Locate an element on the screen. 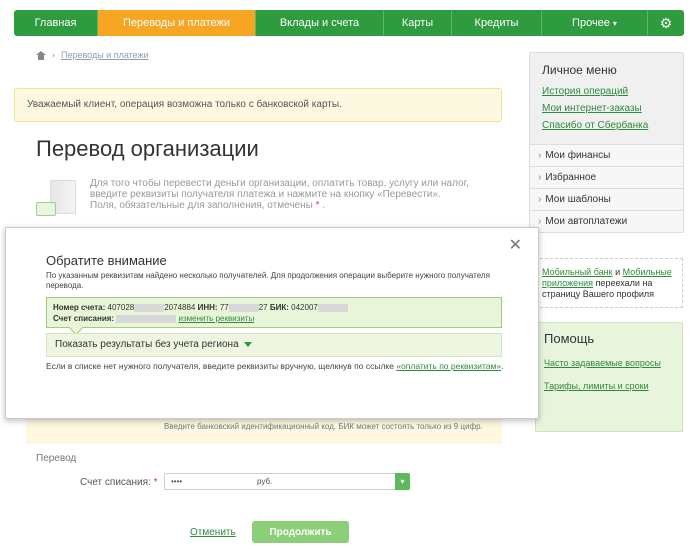 The image size is (700, 549). account-field-label: Счет списания: * is located at coordinates (118, 482).